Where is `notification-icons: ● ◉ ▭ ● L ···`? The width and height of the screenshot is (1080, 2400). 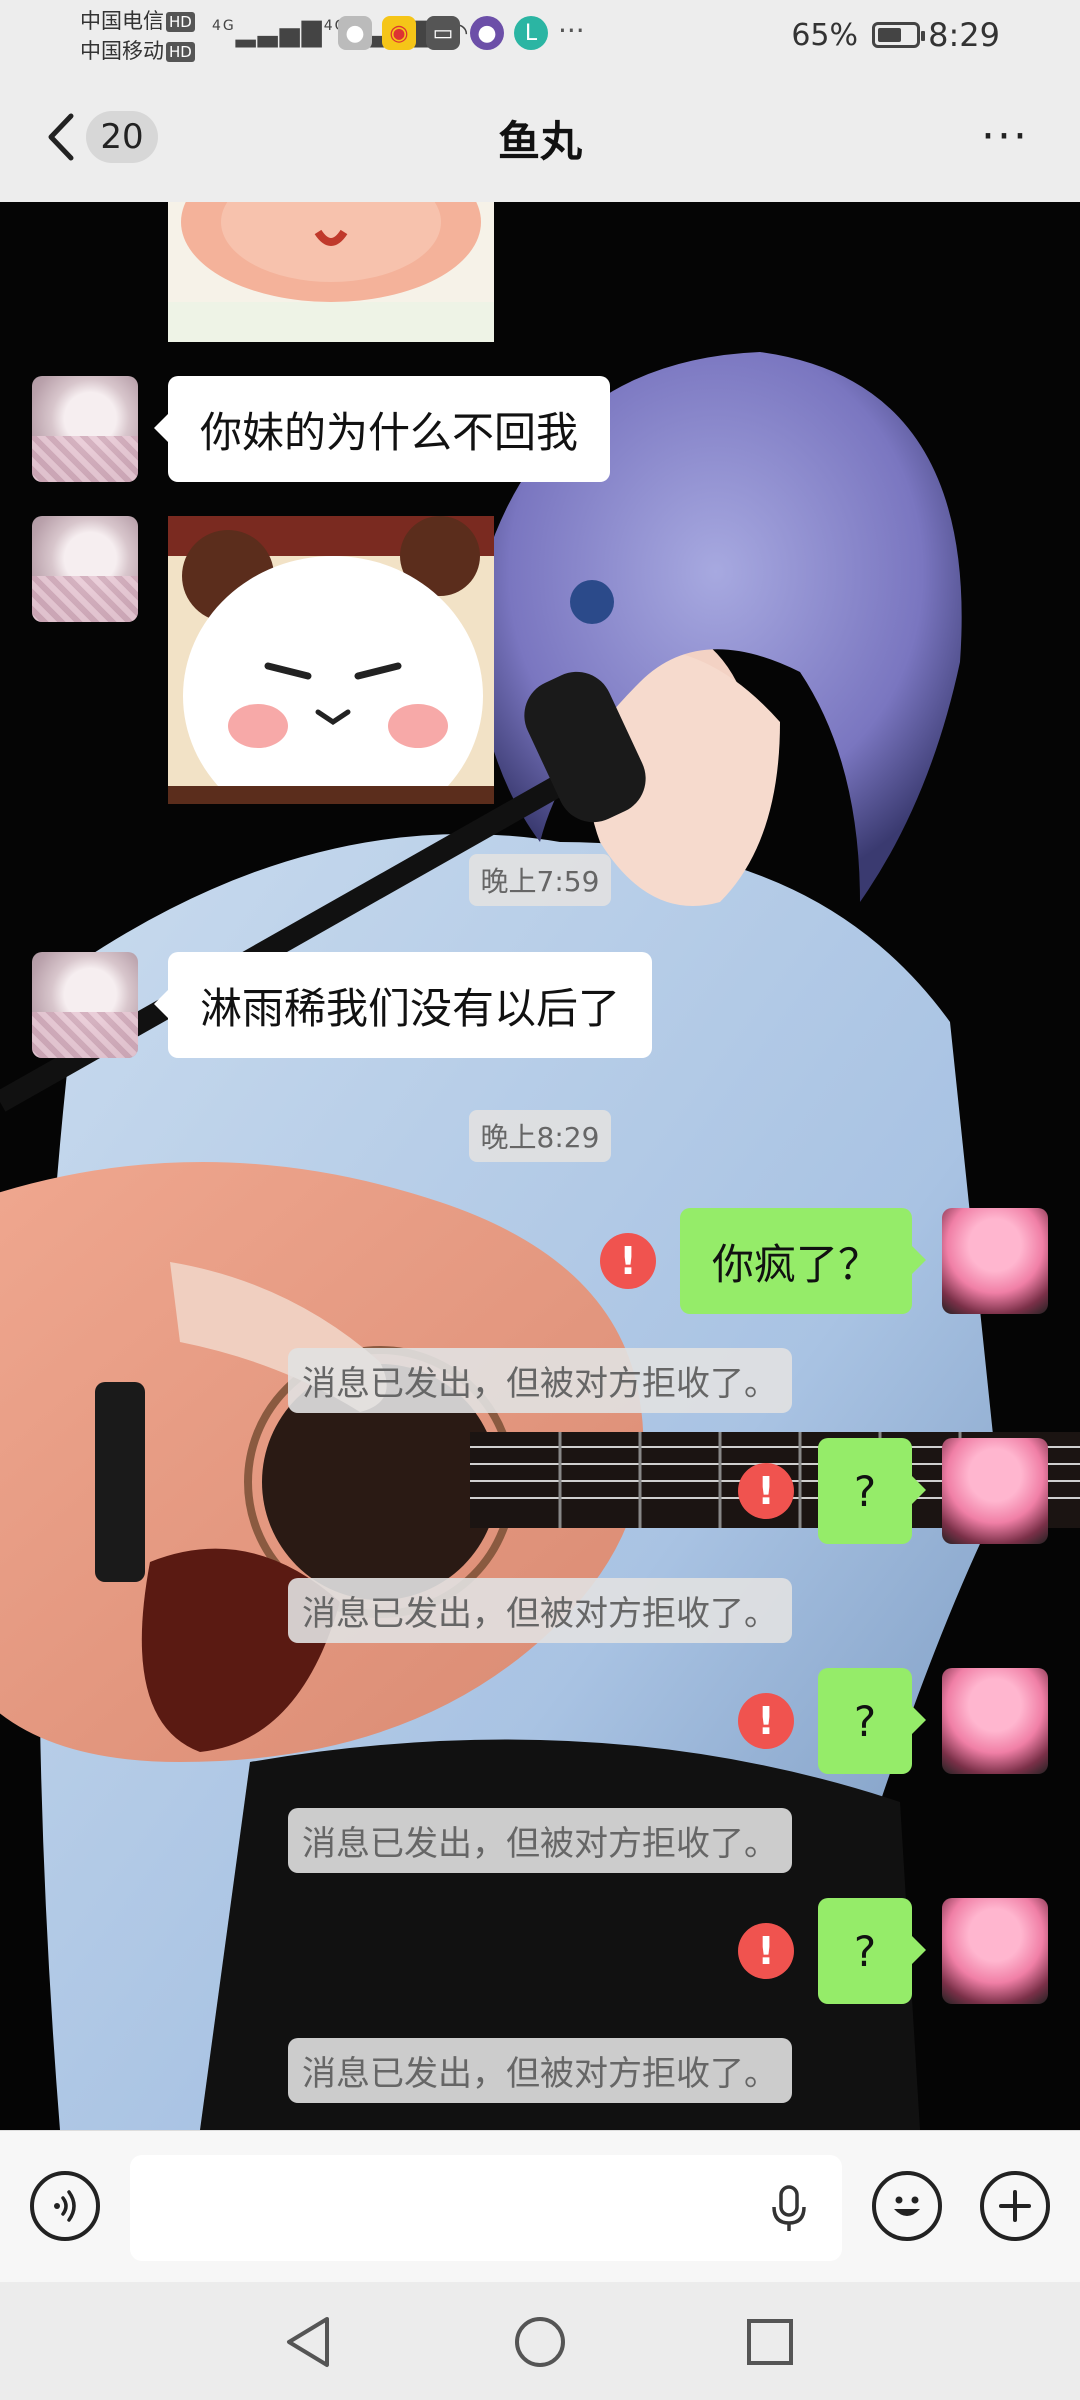 notification-icons: ● ◉ ▭ ● L ··· is located at coordinates (461, 33).